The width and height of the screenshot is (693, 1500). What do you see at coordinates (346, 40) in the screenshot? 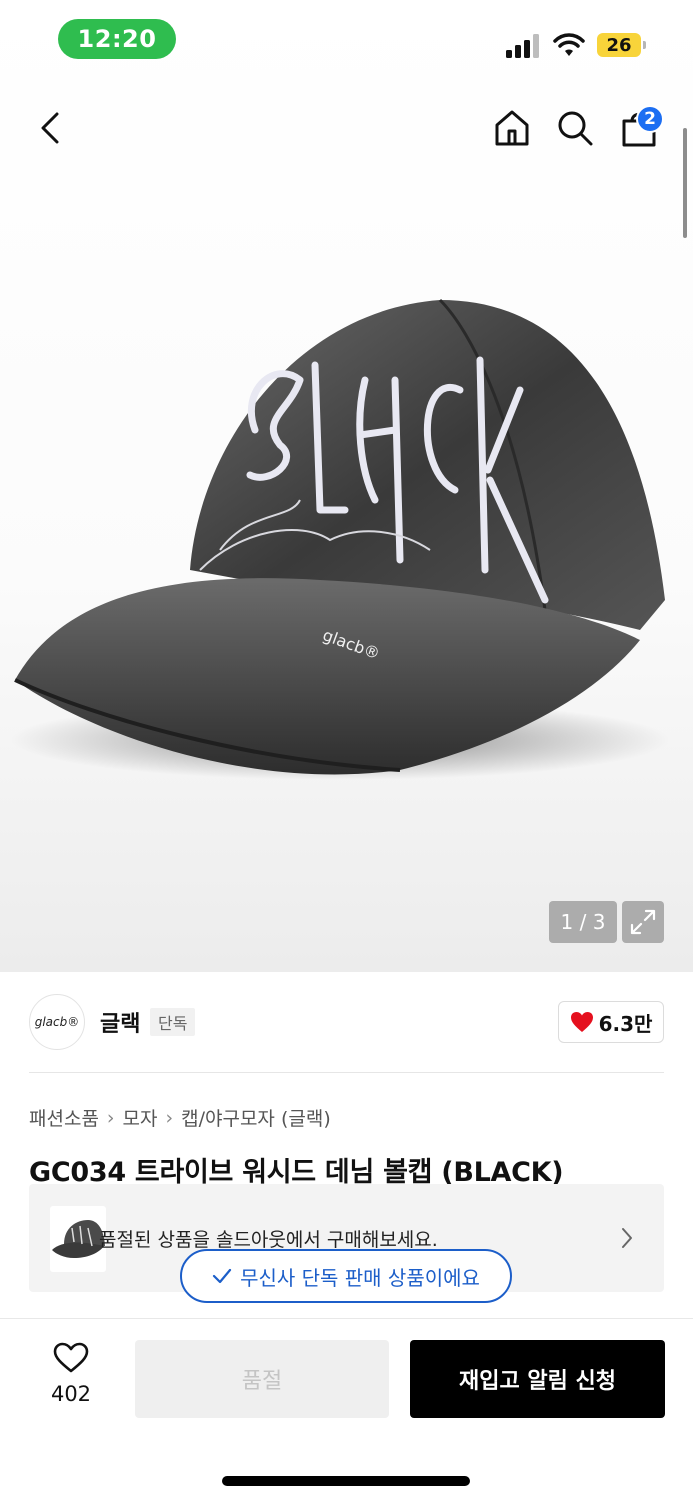
I see `status-bar: 12:20 26` at bounding box center [346, 40].